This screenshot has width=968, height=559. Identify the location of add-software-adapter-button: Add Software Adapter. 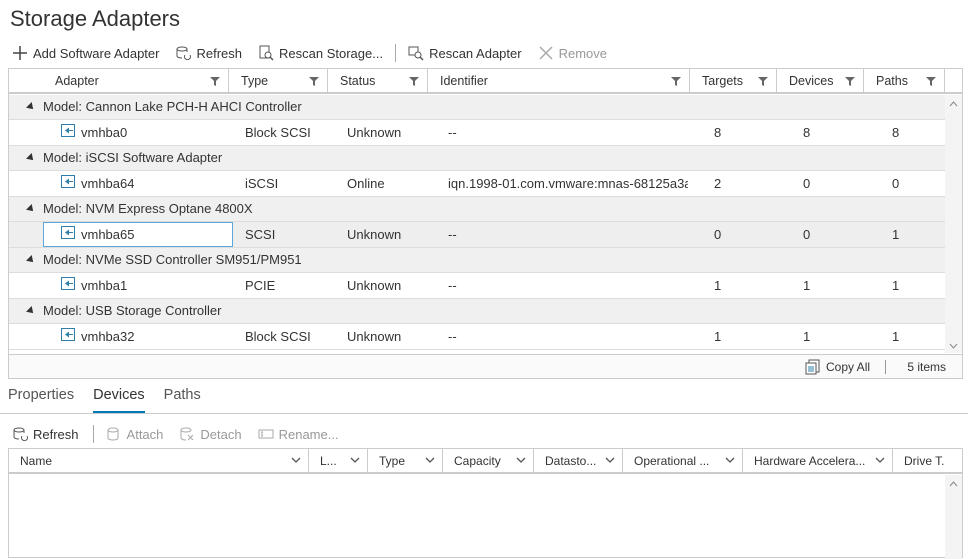
(85, 53).